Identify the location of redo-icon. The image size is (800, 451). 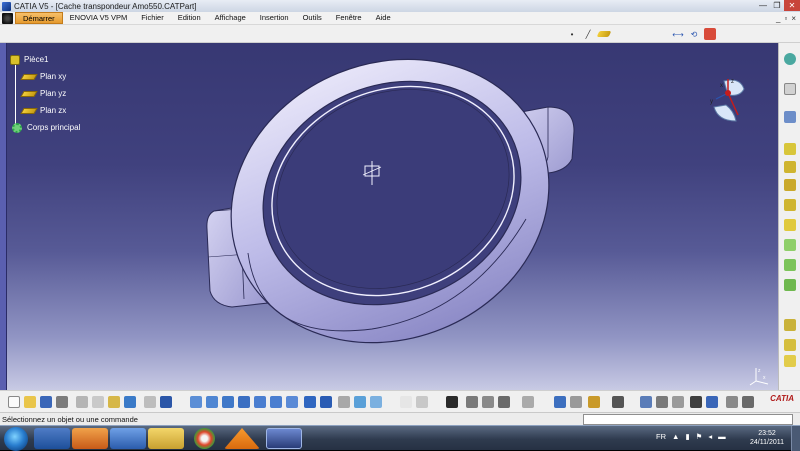
(150, 402).